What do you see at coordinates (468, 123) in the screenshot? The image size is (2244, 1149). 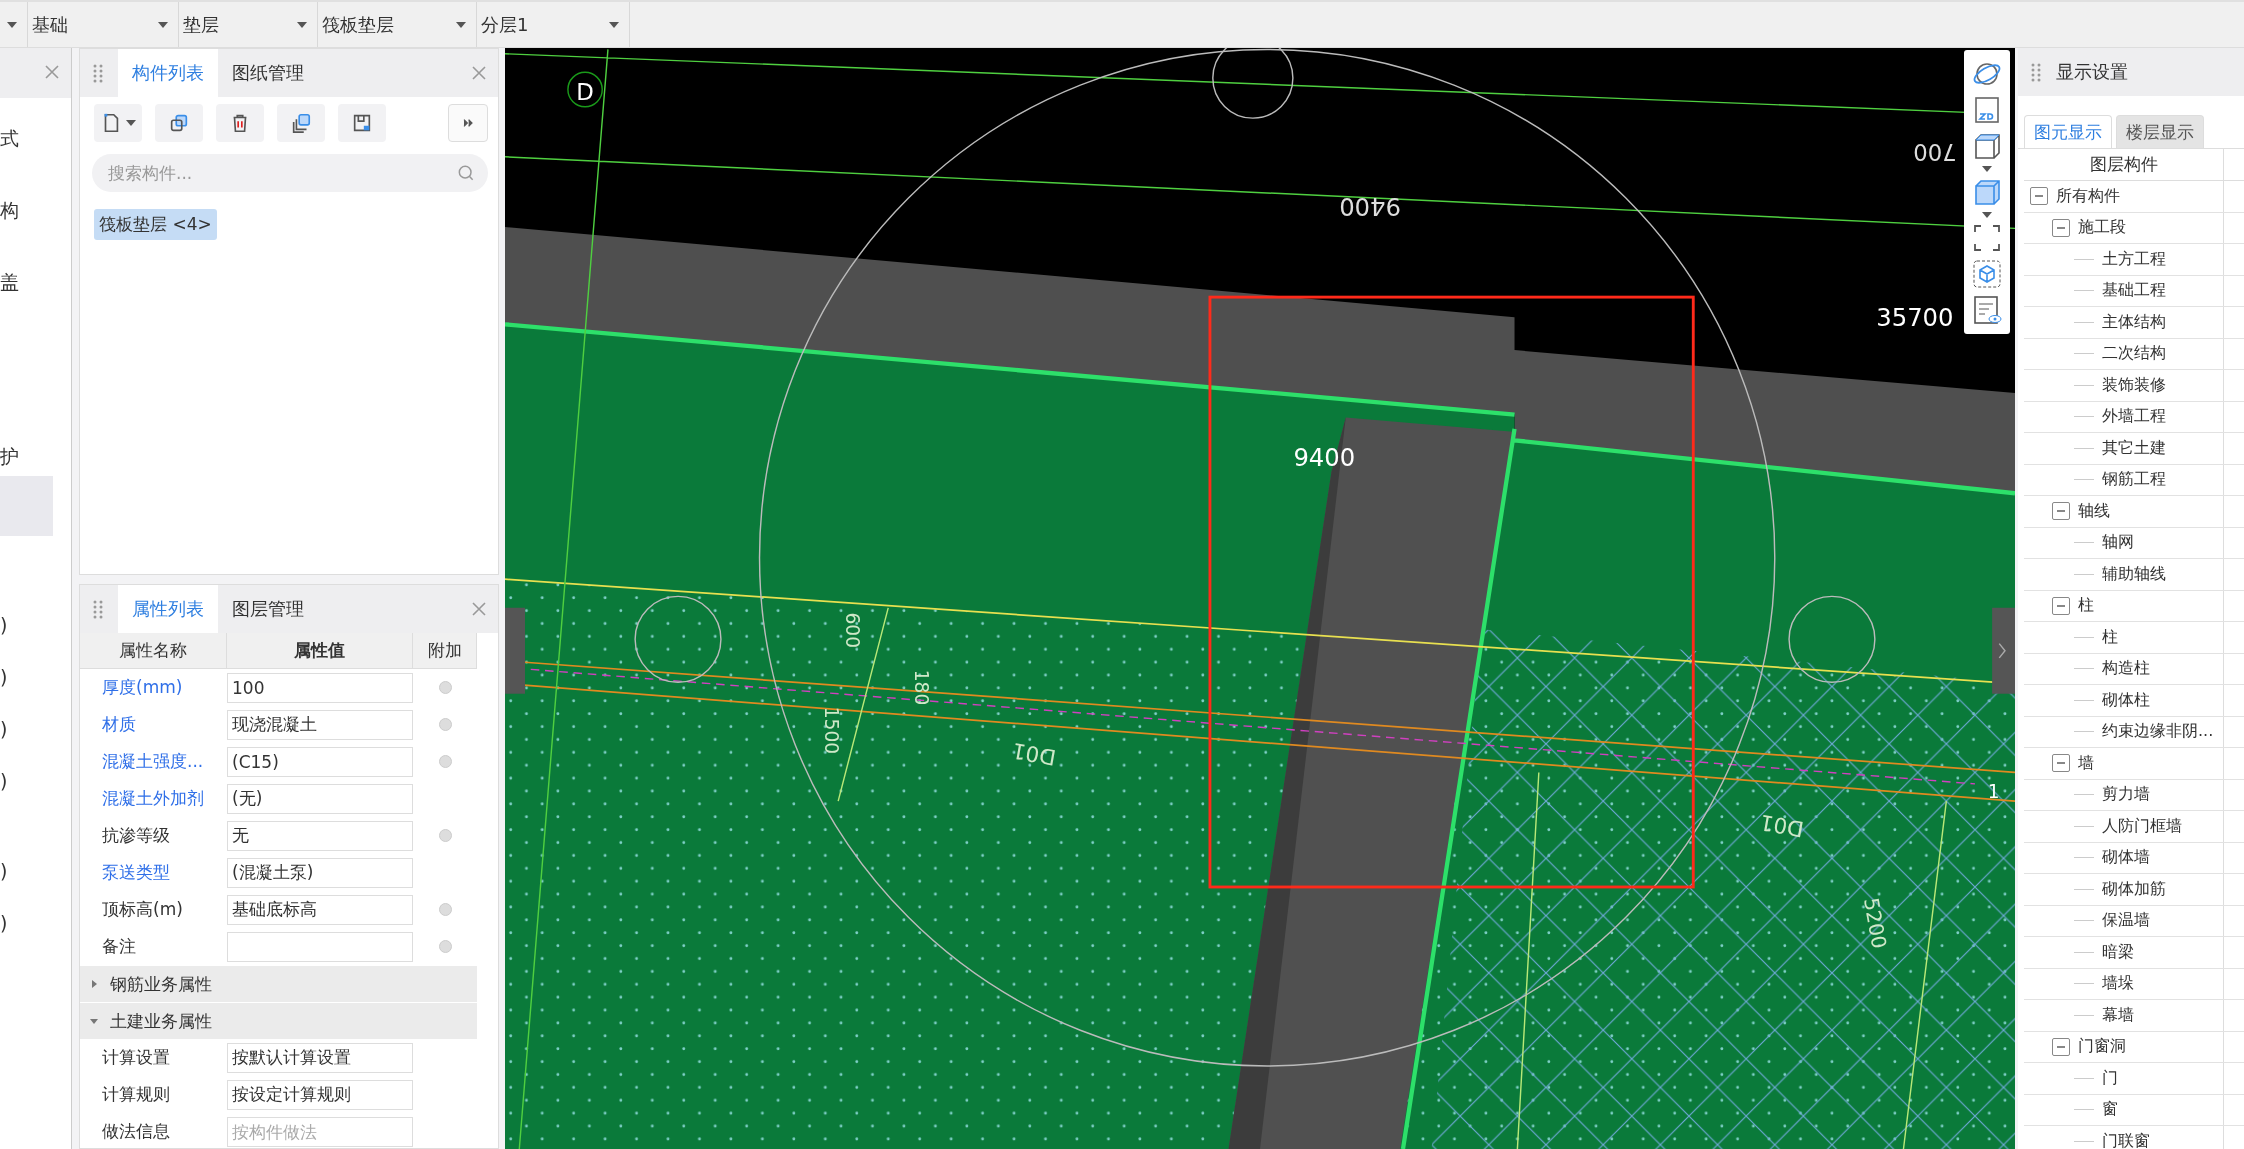 I see `more-button` at bounding box center [468, 123].